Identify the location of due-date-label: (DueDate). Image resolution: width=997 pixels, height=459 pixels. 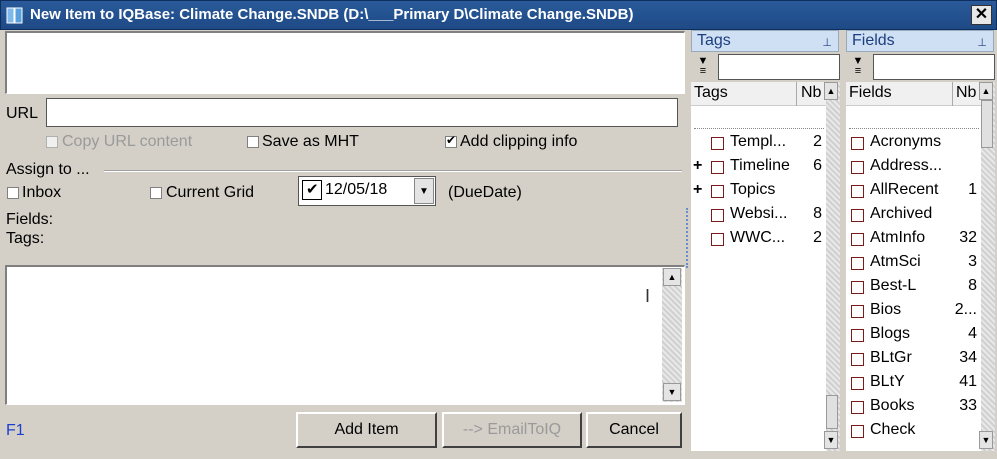
(485, 192).